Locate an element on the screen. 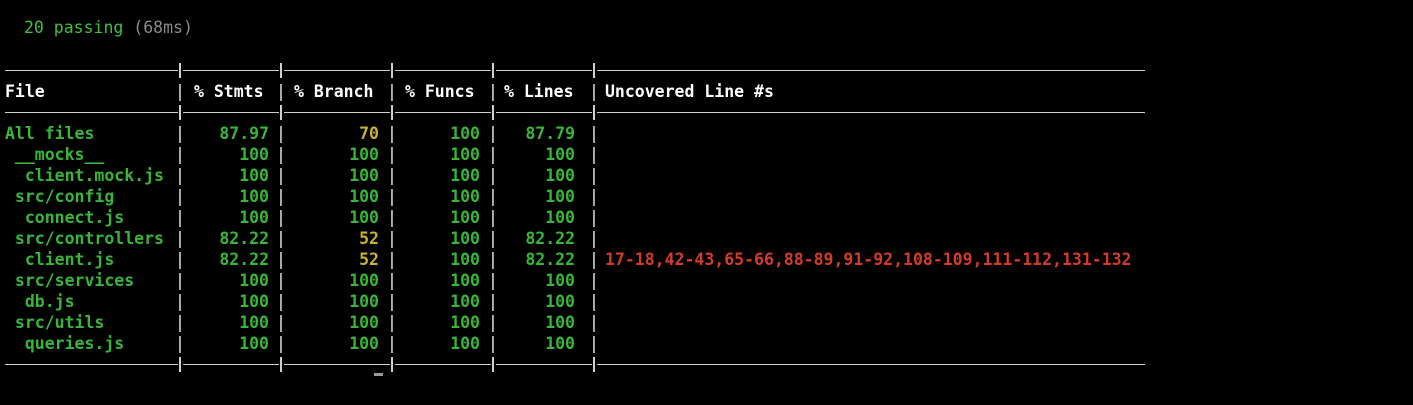 Image resolution: width=1413 pixels, height=405 pixels. table-divider-bottom is located at coordinates (575, 364).